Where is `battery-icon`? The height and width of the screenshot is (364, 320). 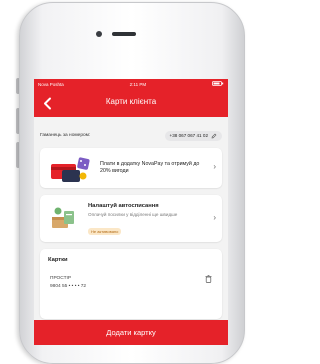 battery-icon is located at coordinates (218, 84).